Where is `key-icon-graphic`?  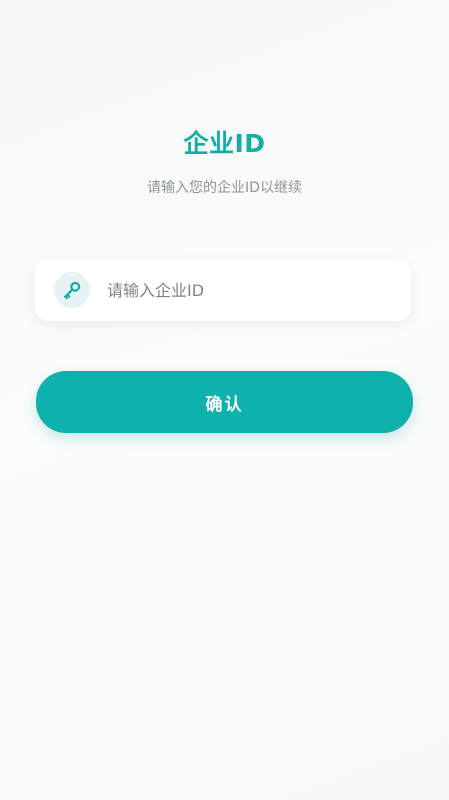
key-icon-graphic is located at coordinates (72, 290).